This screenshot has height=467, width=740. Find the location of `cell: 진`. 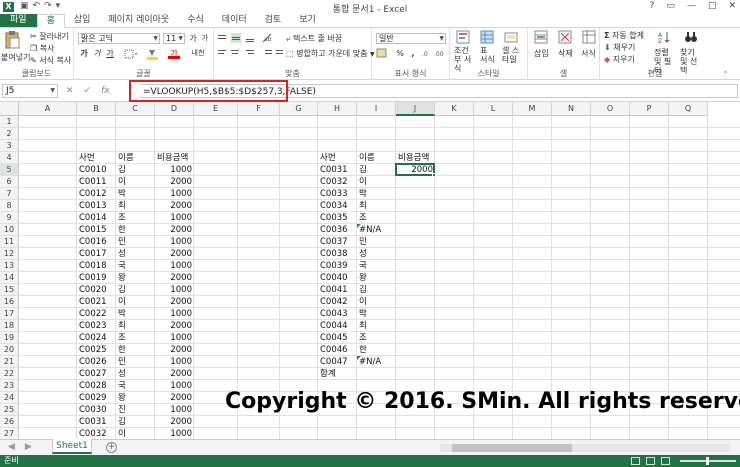

cell: 진 is located at coordinates (135, 410).